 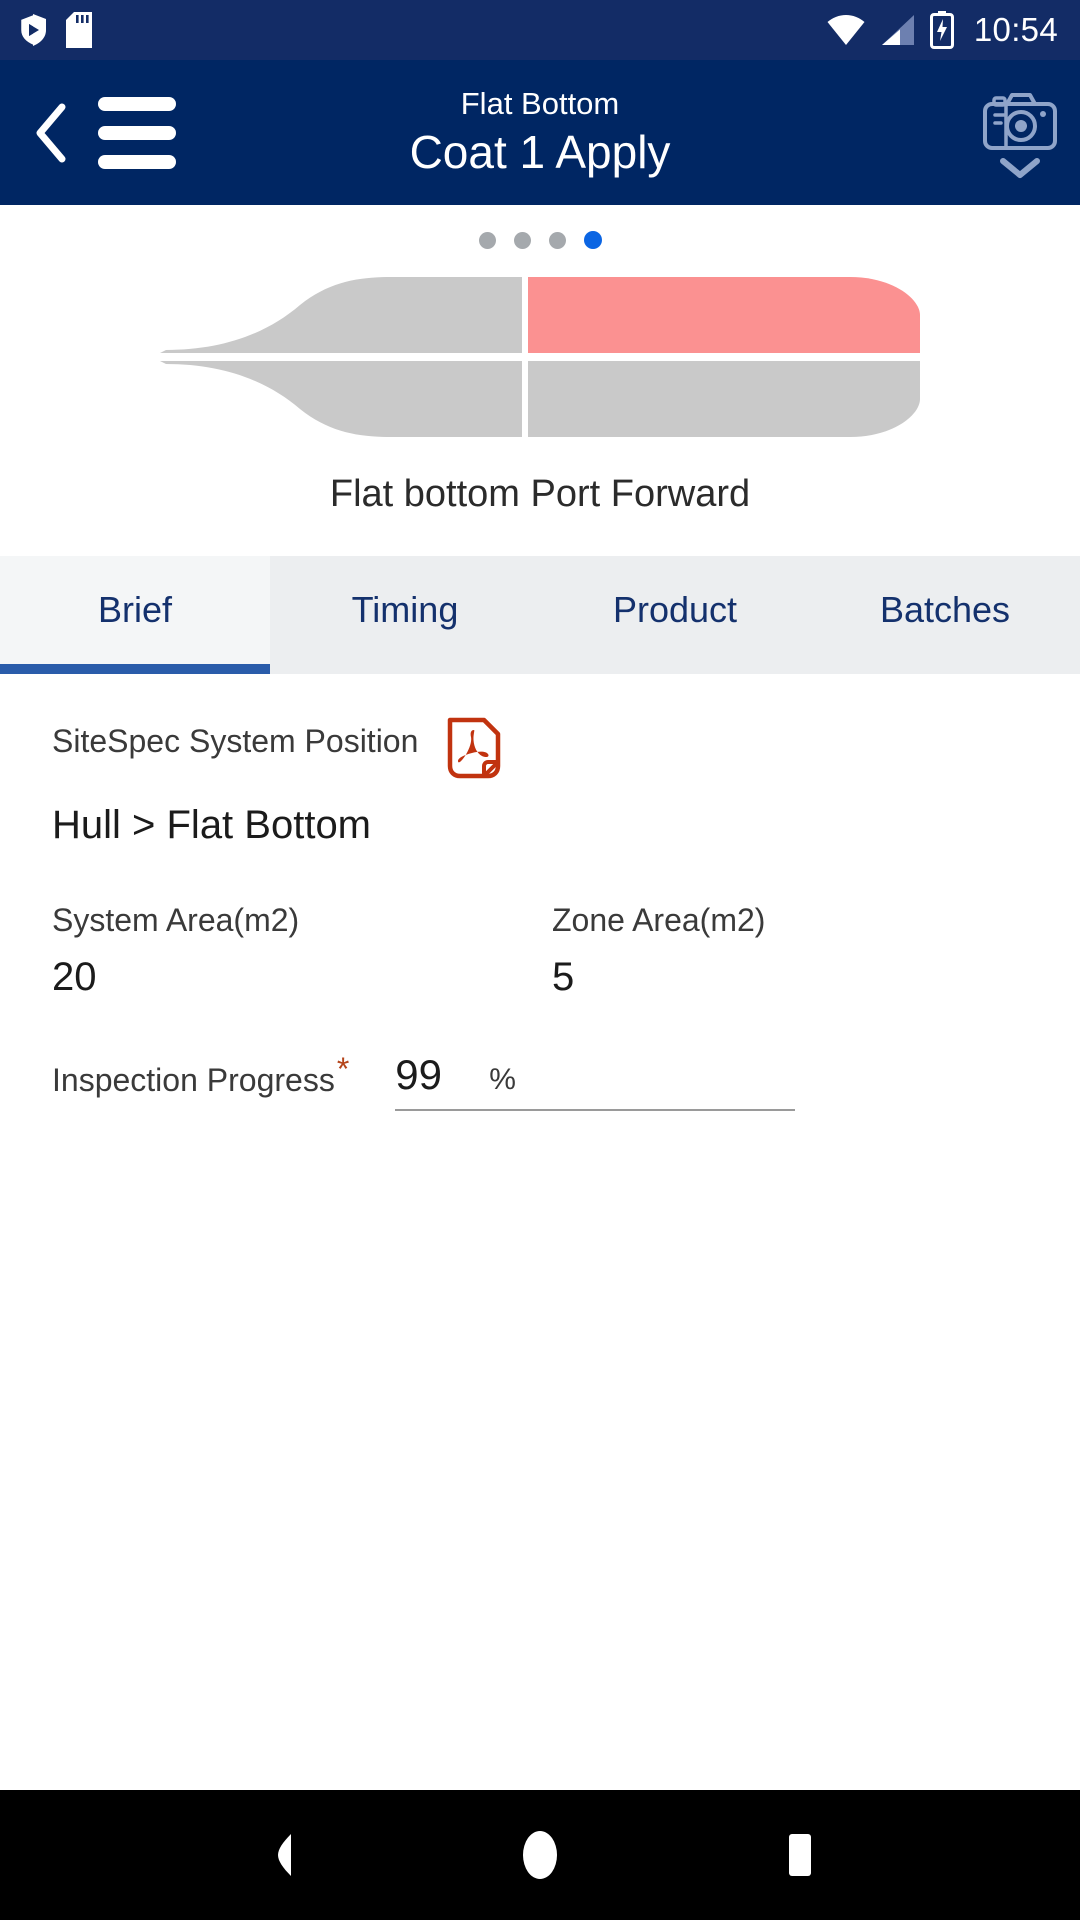 What do you see at coordinates (540, 151) in the screenshot?
I see `page-title: Coat 1 Apply` at bounding box center [540, 151].